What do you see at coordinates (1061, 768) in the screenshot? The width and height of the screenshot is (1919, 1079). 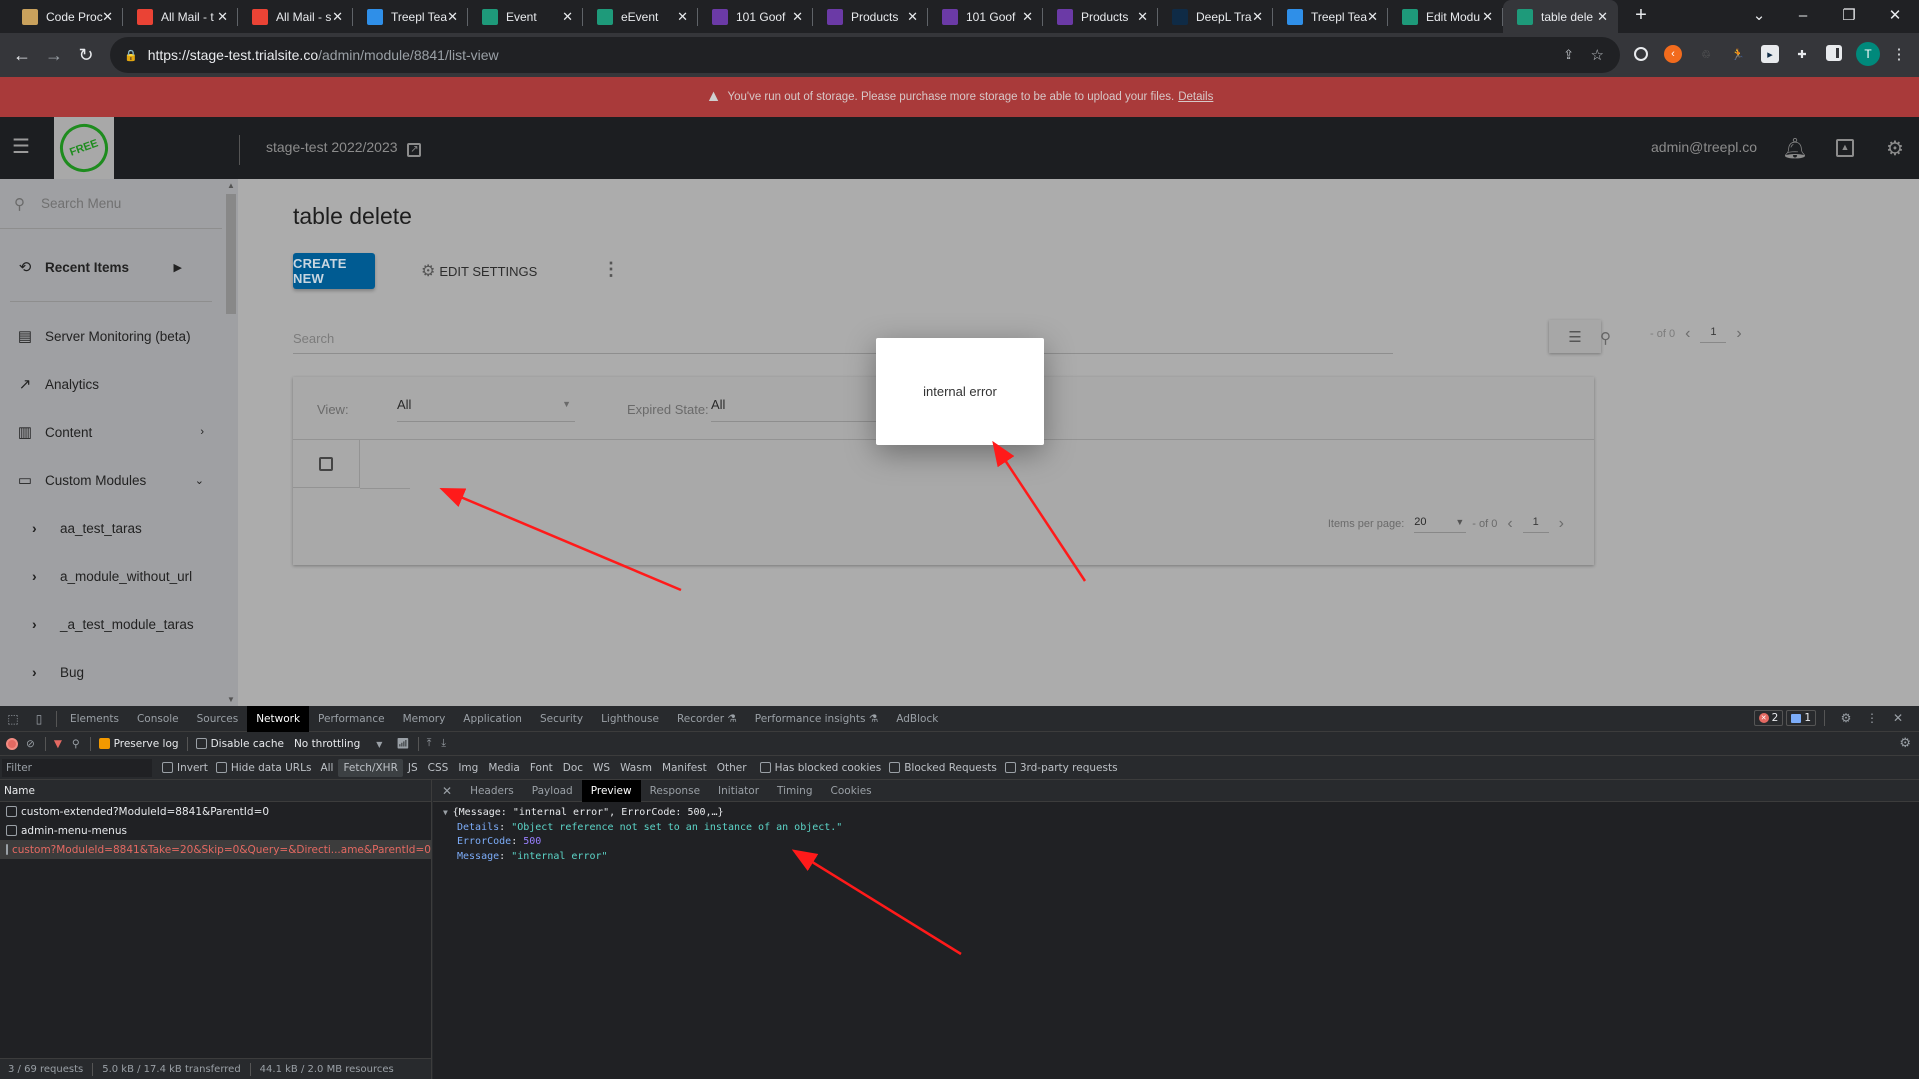 I see `third-party-requests-checkbox: 3rd-party requests` at bounding box center [1061, 768].